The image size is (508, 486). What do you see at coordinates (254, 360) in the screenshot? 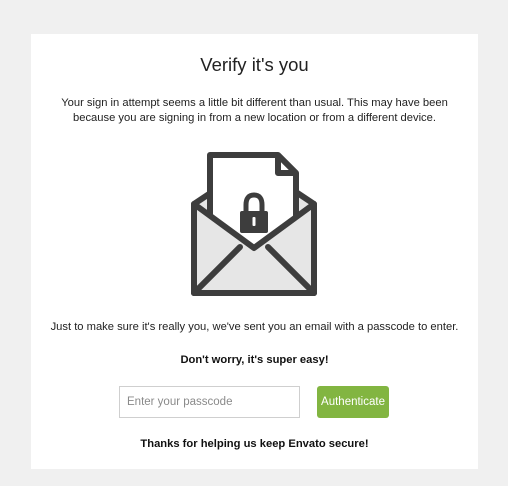
I see `reassurance-text: Don't worry, it's super easy!` at bounding box center [254, 360].